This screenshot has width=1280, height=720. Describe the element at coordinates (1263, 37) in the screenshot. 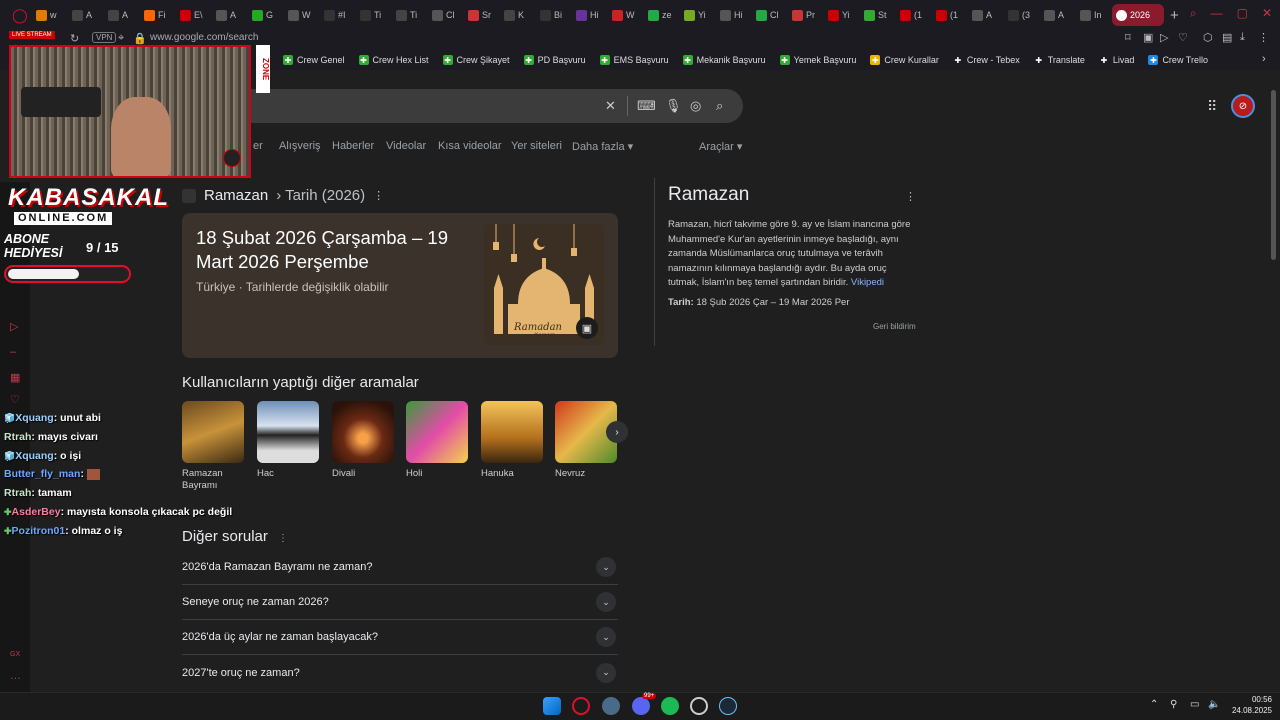

I see `menu-icon: ⋮` at that location.